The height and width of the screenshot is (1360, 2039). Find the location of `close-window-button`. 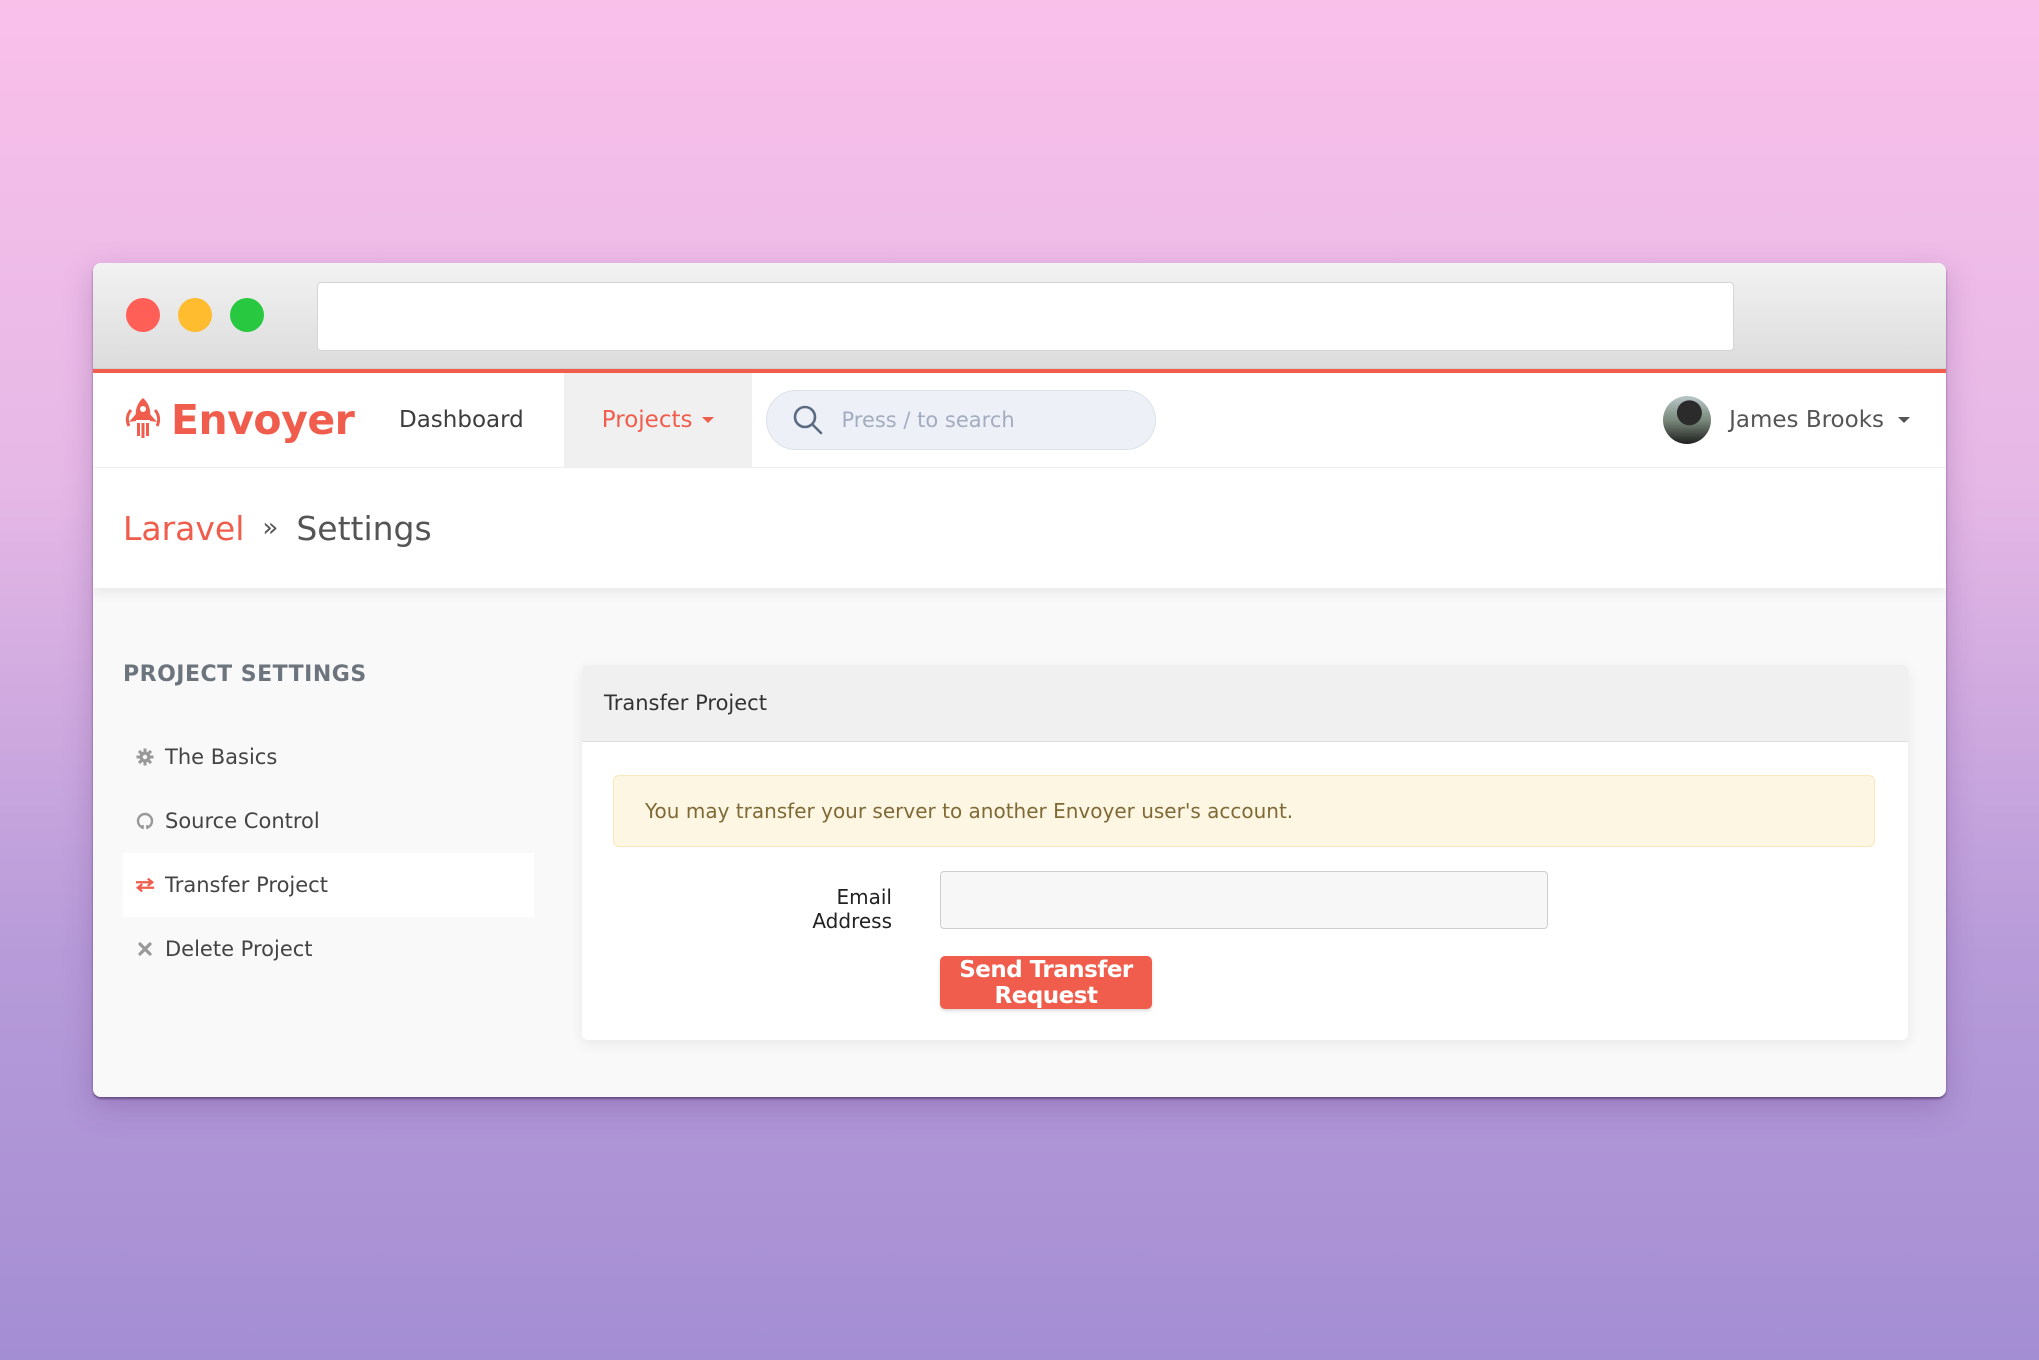

close-window-button is located at coordinates (143, 315).